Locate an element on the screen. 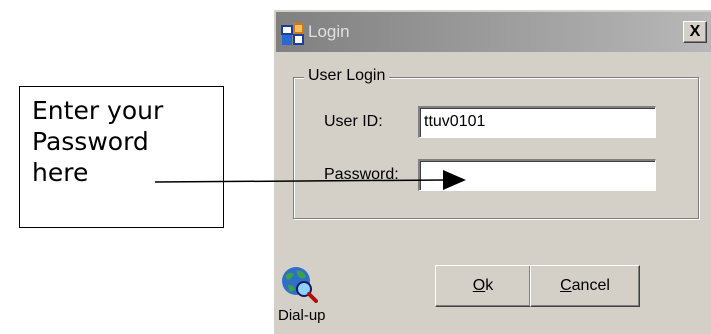 Image resolution: width=711 pixels, height=334 pixels. annotation-line-1: Enter your is located at coordinates (98, 110).